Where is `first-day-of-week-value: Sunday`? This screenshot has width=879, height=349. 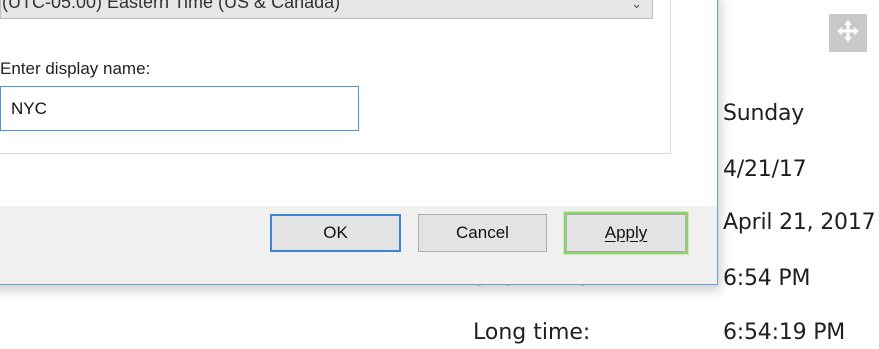
first-day-of-week-value: Sunday is located at coordinates (764, 113).